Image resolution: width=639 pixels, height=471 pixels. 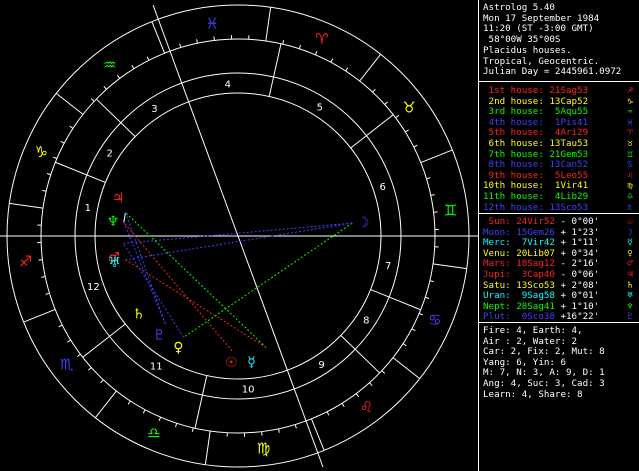 I want to click on house-number: 11, so click(x=156, y=366).